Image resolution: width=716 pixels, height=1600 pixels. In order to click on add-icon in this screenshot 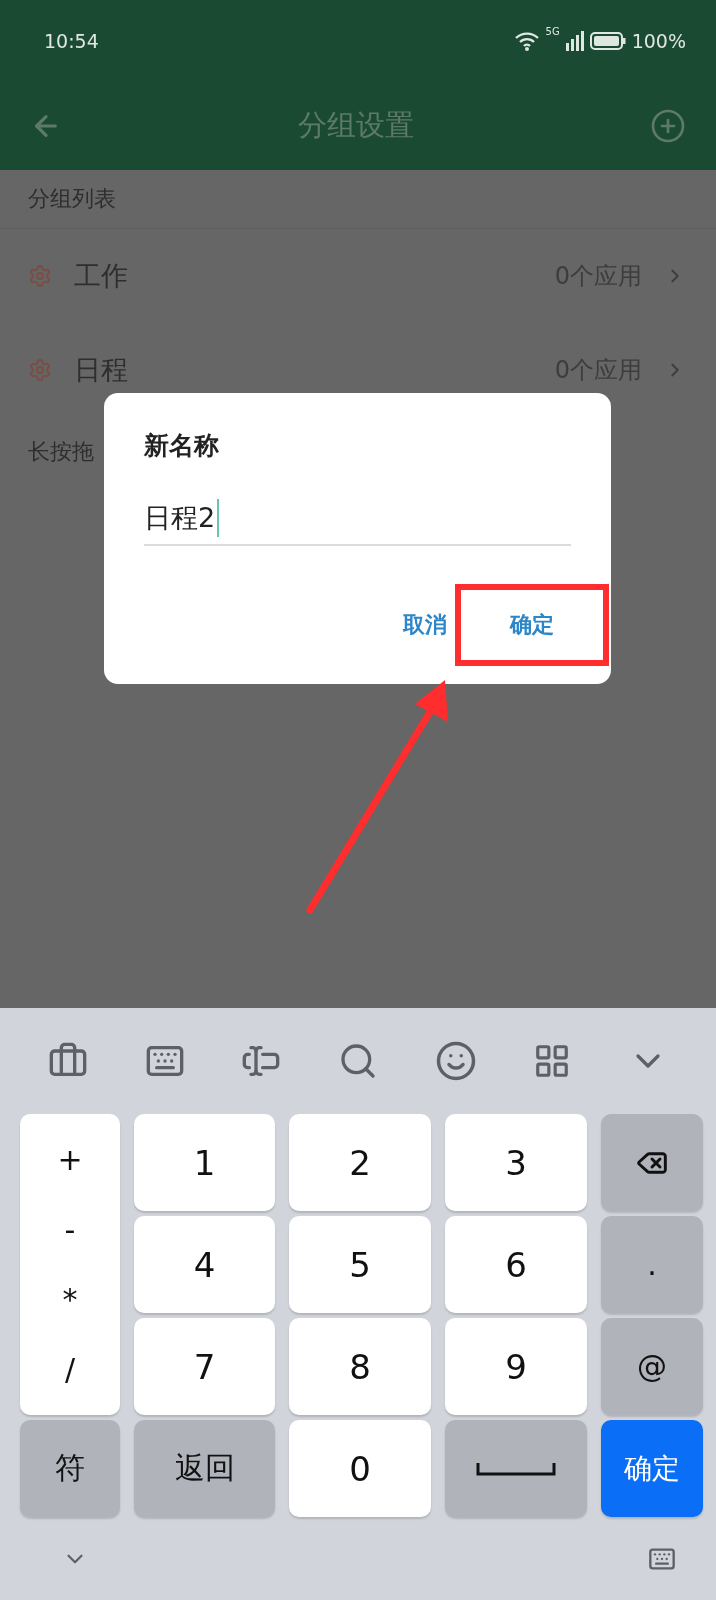, I will do `click(668, 126)`.